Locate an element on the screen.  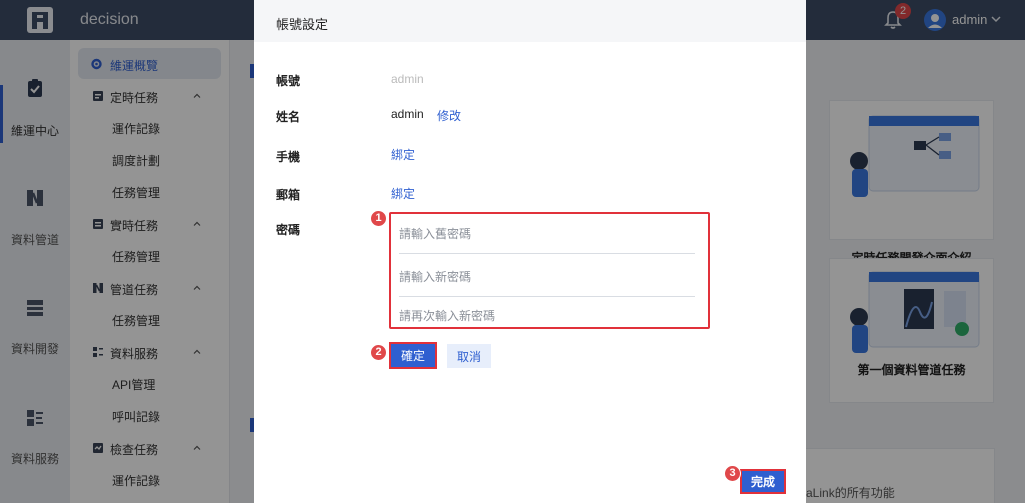
cancel-button: 取消 is located at coordinates (469, 356).